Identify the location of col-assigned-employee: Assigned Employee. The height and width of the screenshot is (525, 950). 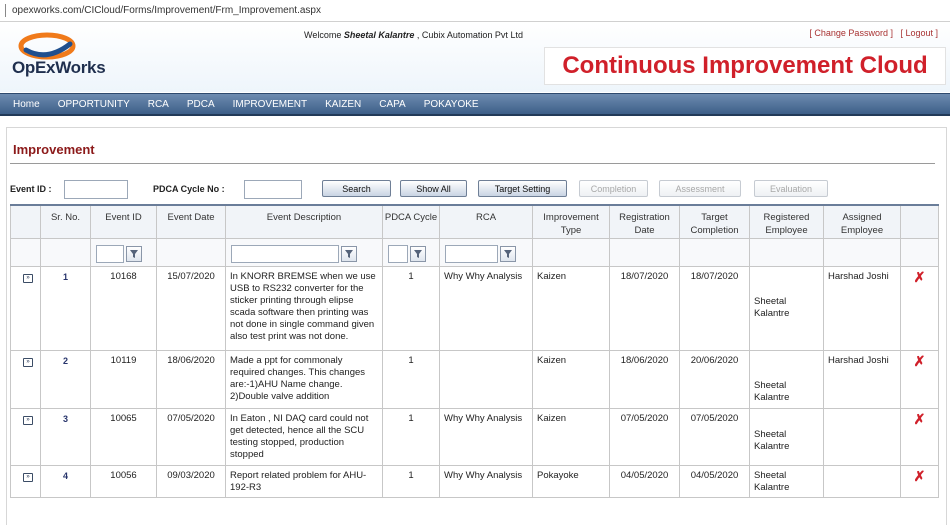
(862, 221).